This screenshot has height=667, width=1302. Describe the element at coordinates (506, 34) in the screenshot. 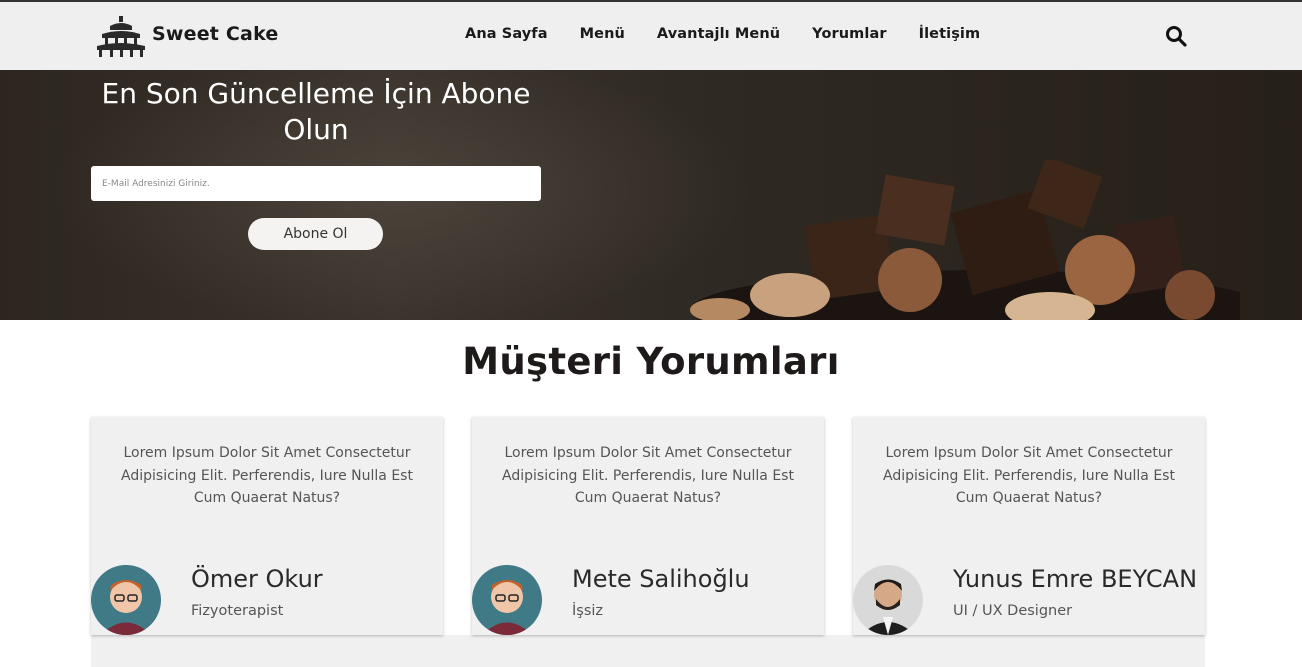

I see `nav-home: Ana Sayfa` at that location.